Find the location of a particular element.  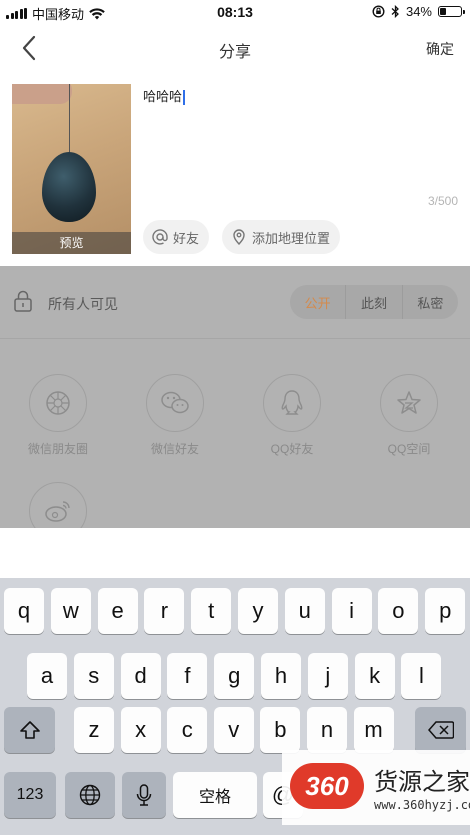

key-g: g is located at coordinates (234, 676).